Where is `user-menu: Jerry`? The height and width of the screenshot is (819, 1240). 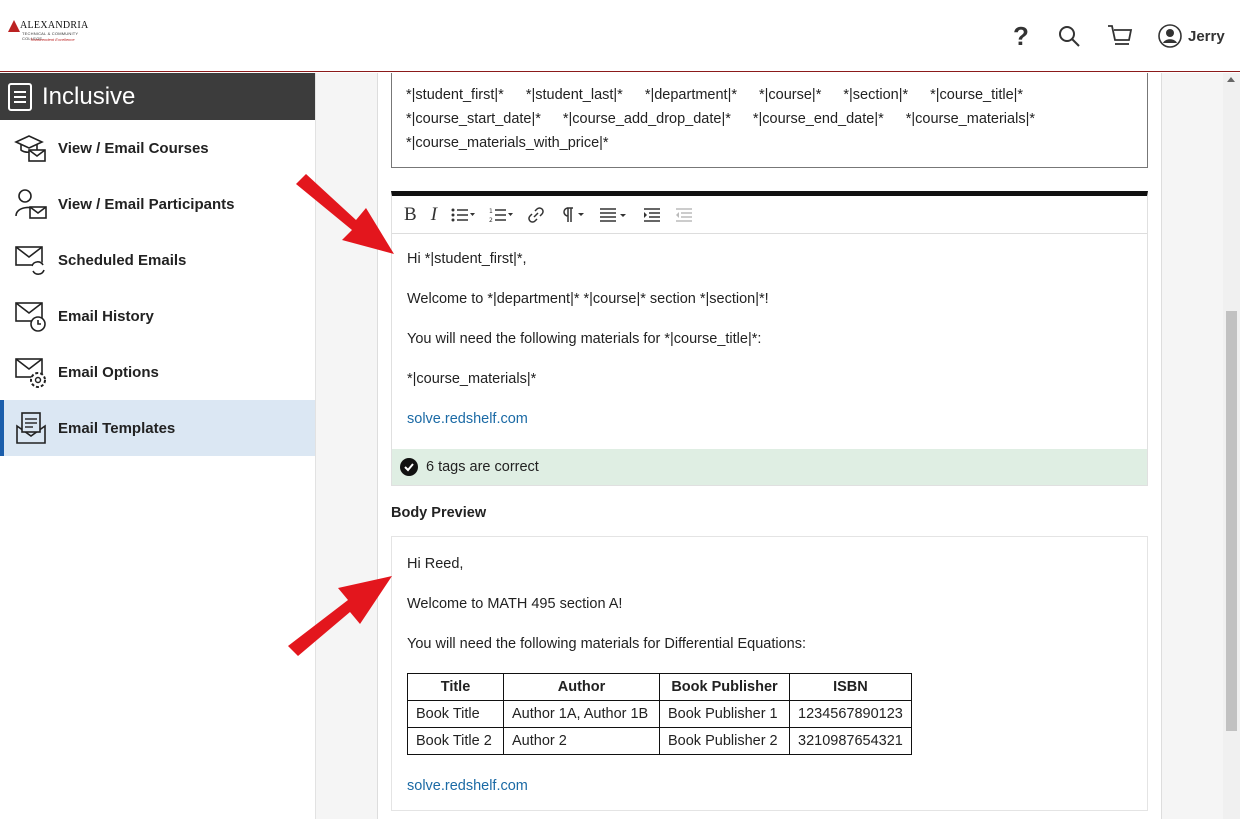 user-menu: Jerry is located at coordinates (1193, 36).